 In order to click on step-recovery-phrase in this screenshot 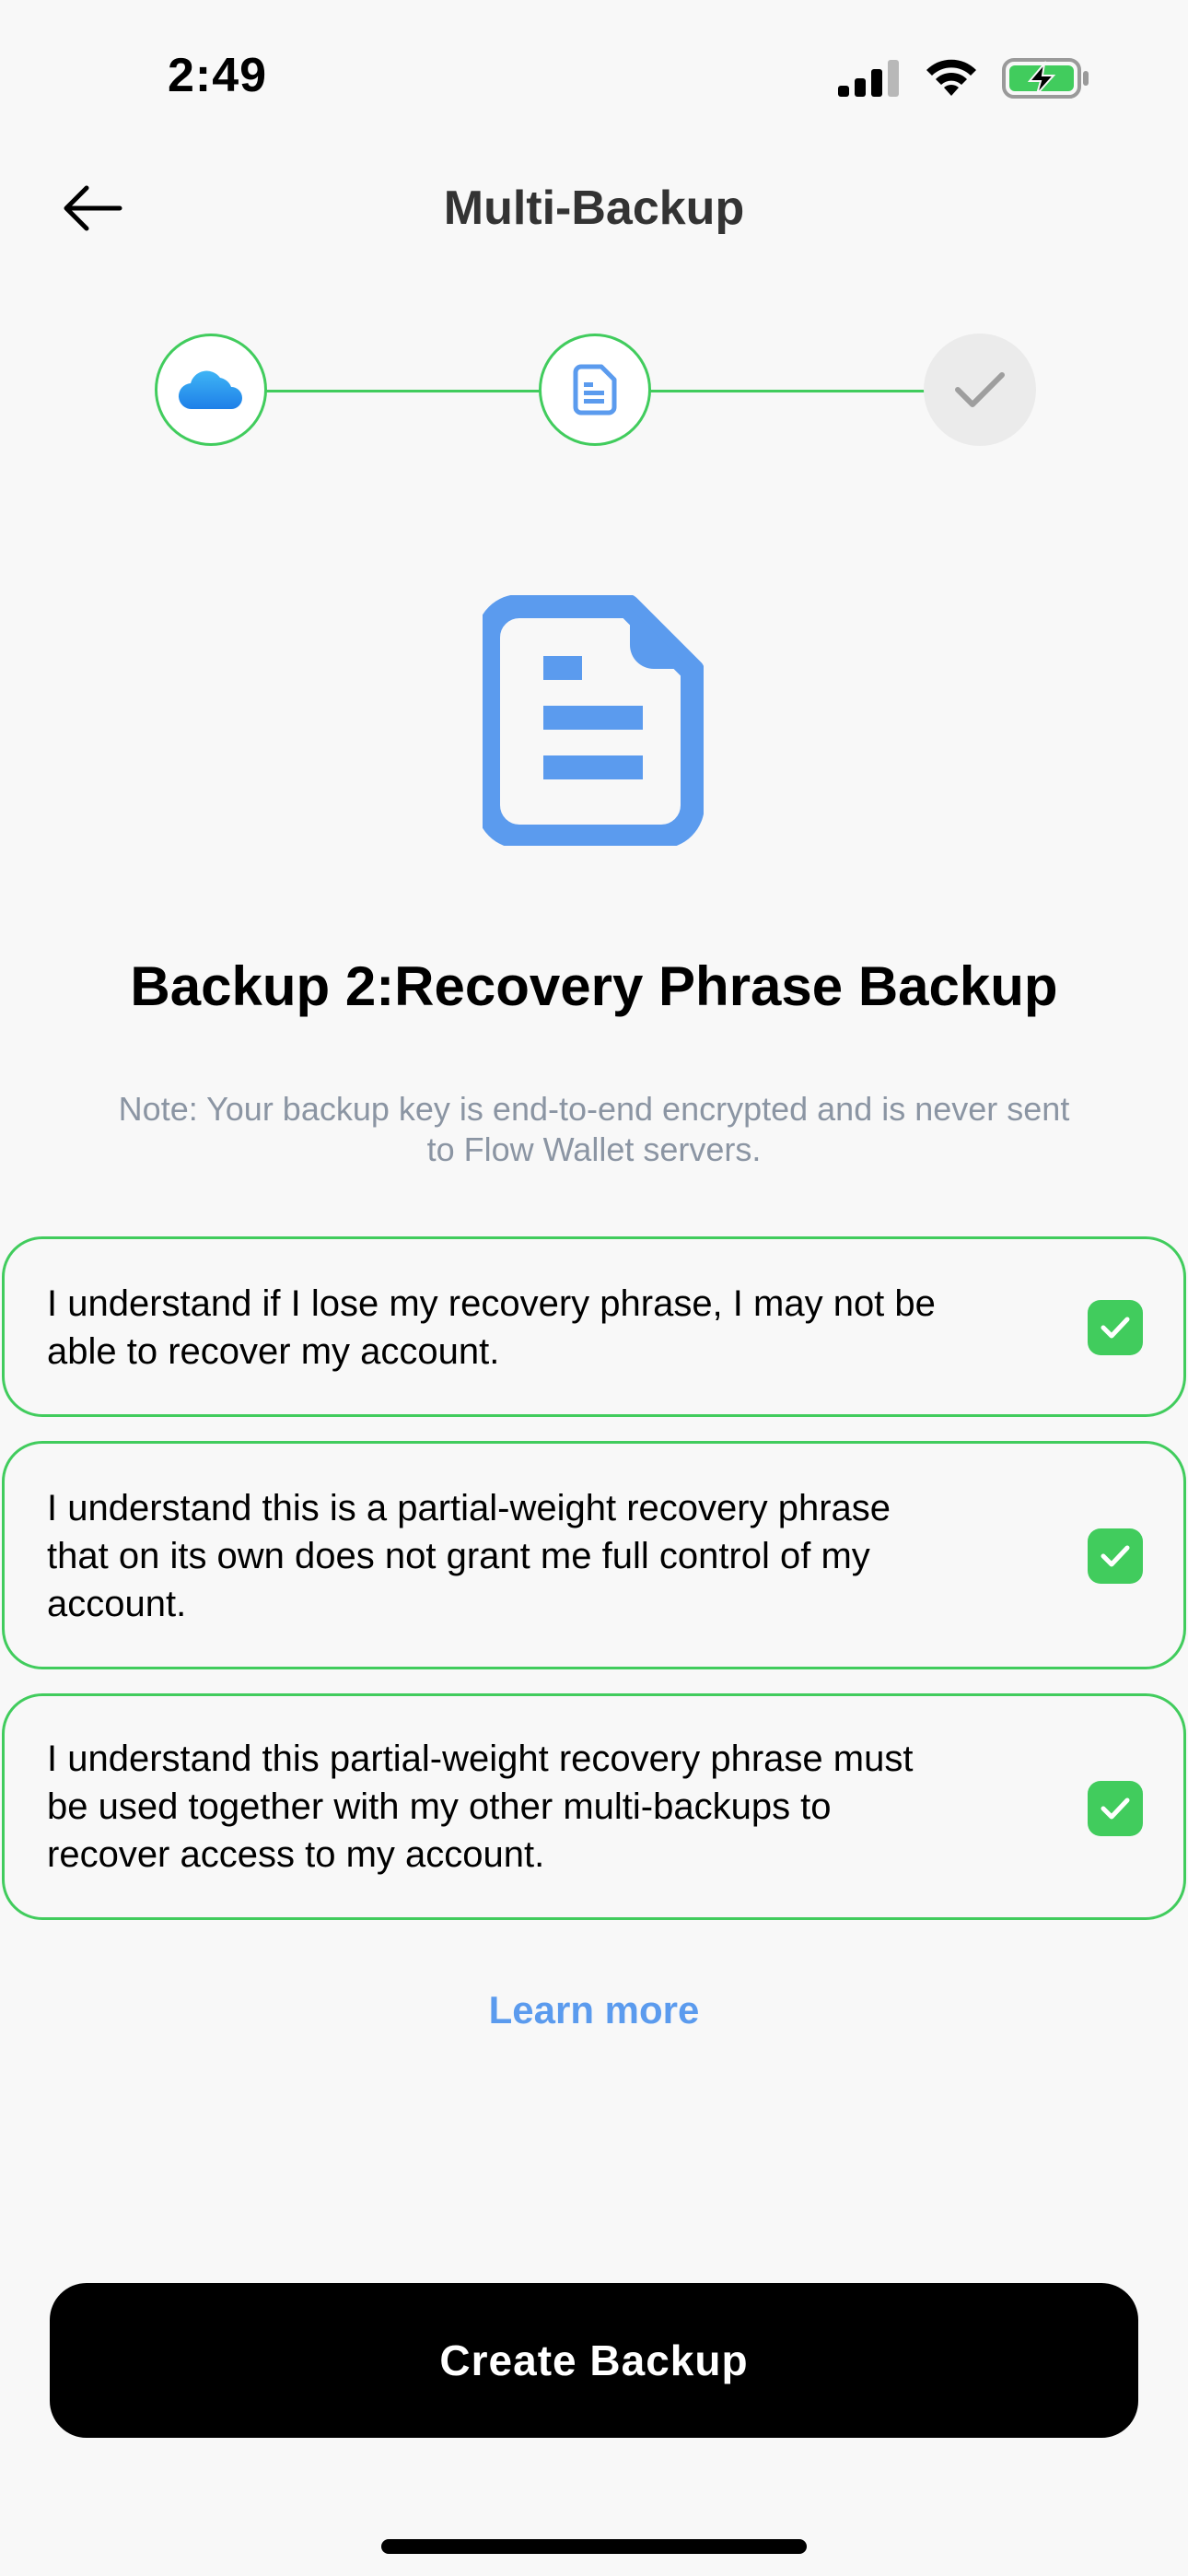, I will do `click(595, 390)`.